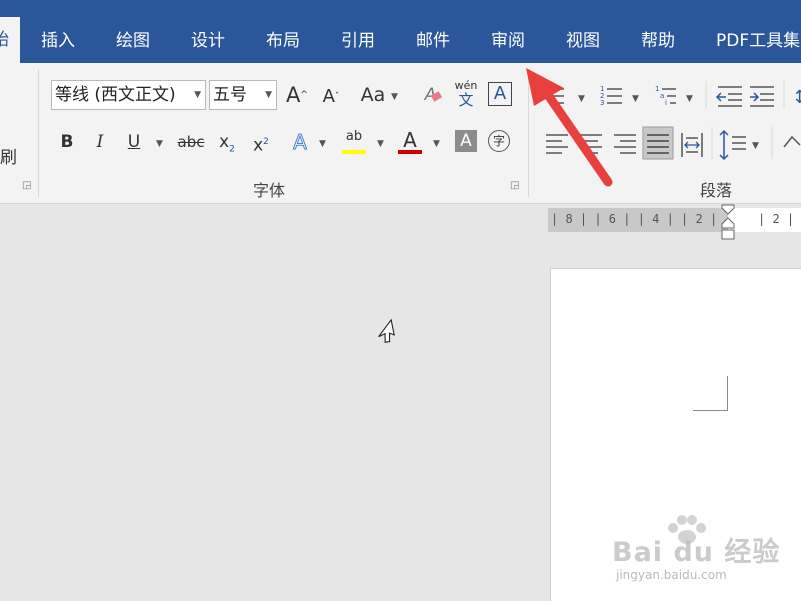 This screenshot has width=801, height=601. Describe the element at coordinates (293, 95) in the screenshot. I see `grow-font-icon: A` at that location.